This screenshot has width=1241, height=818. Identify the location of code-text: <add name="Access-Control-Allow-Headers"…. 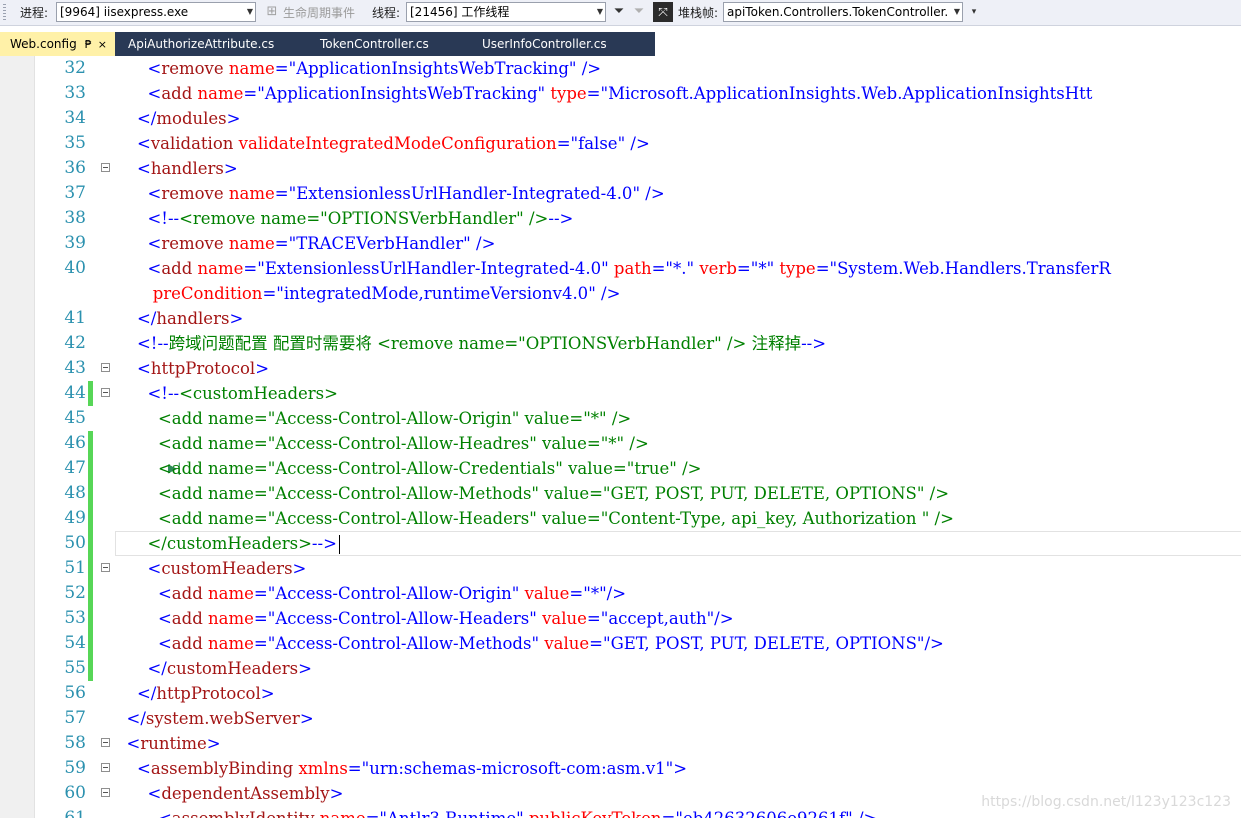
(445, 618).